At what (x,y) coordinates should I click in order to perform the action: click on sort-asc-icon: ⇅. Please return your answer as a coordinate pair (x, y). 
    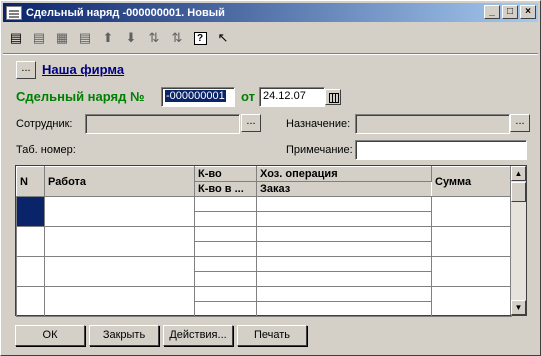
    Looking at the image, I should click on (154, 38).